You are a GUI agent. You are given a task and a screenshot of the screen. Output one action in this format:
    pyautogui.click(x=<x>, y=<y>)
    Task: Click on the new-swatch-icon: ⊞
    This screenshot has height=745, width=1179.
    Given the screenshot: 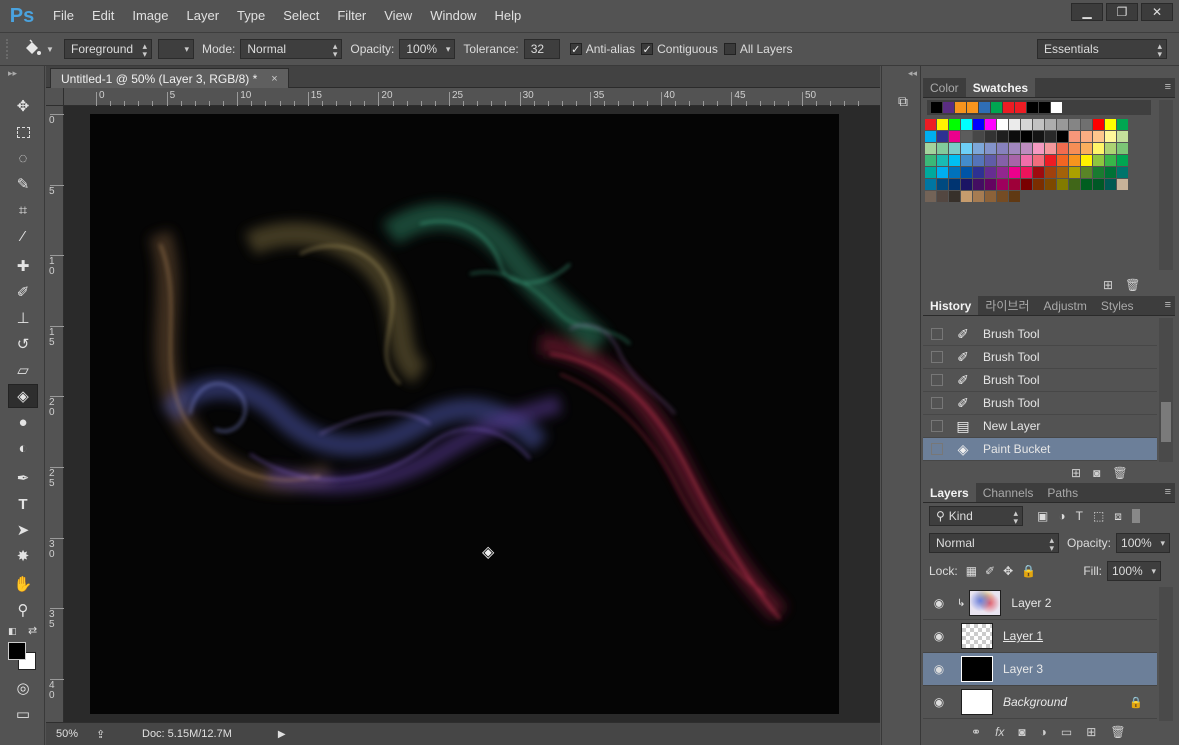 What is the action you would take?
    pyautogui.click(x=1108, y=285)
    